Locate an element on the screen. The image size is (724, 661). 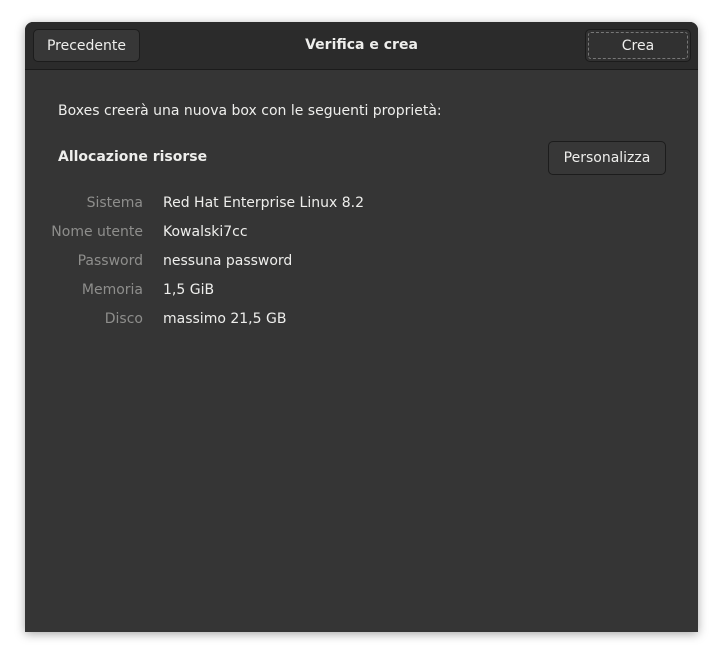
property-value: 1,5 GiB is located at coordinates (189, 290).